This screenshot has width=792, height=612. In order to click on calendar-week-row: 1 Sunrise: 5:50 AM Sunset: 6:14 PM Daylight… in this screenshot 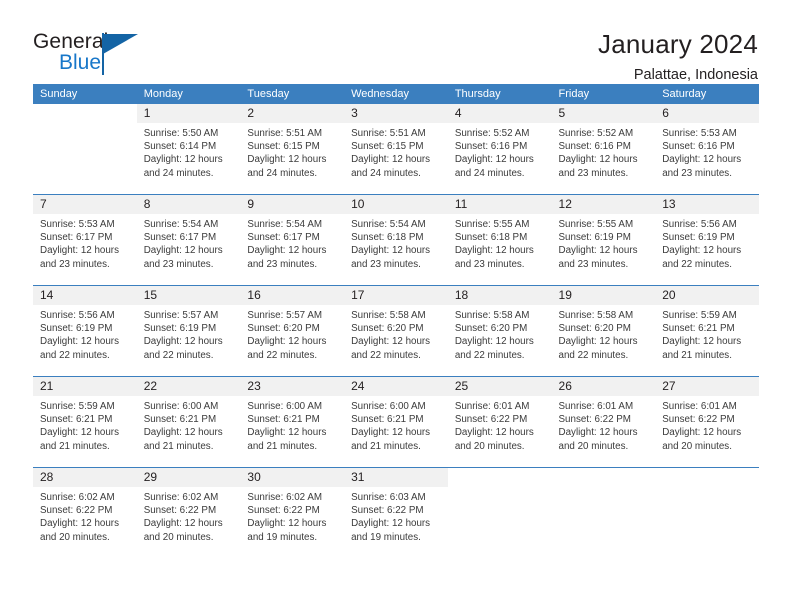, I will do `click(396, 149)`.